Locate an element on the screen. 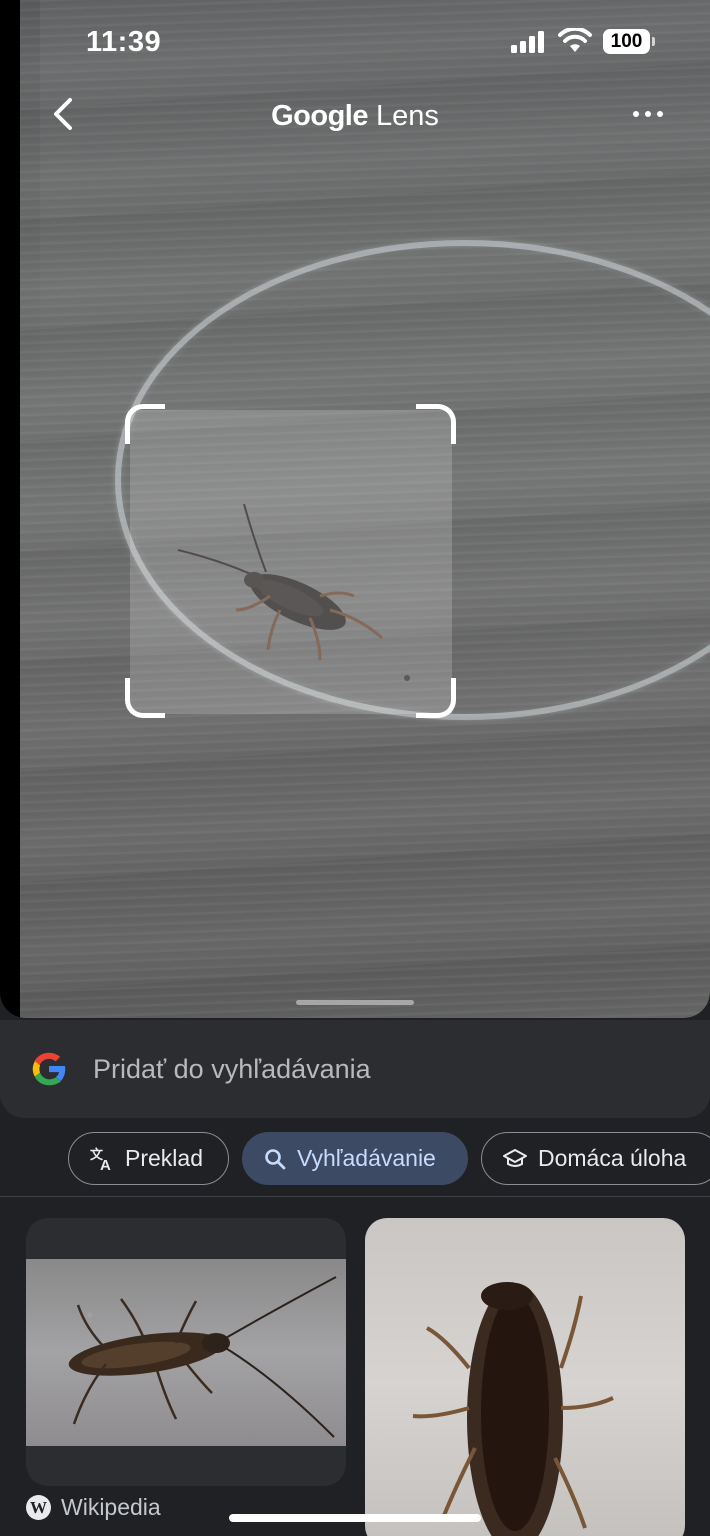 This screenshot has width=710, height=1536. svg-text: A is located at coordinates (105, 1164).